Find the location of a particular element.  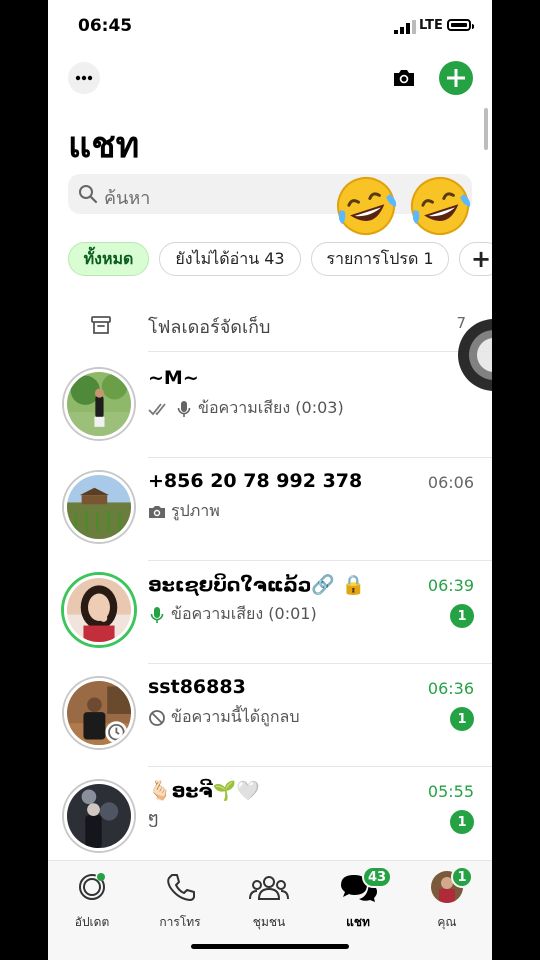

network-label: LTE is located at coordinates (431, 25).